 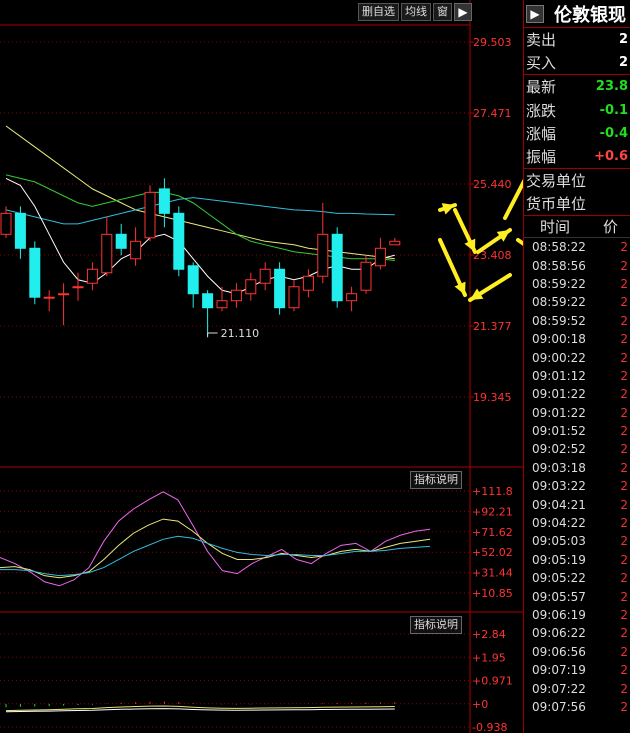 What do you see at coordinates (378, 12) in the screenshot?
I see `delete-favorite-button: 删自选` at bounding box center [378, 12].